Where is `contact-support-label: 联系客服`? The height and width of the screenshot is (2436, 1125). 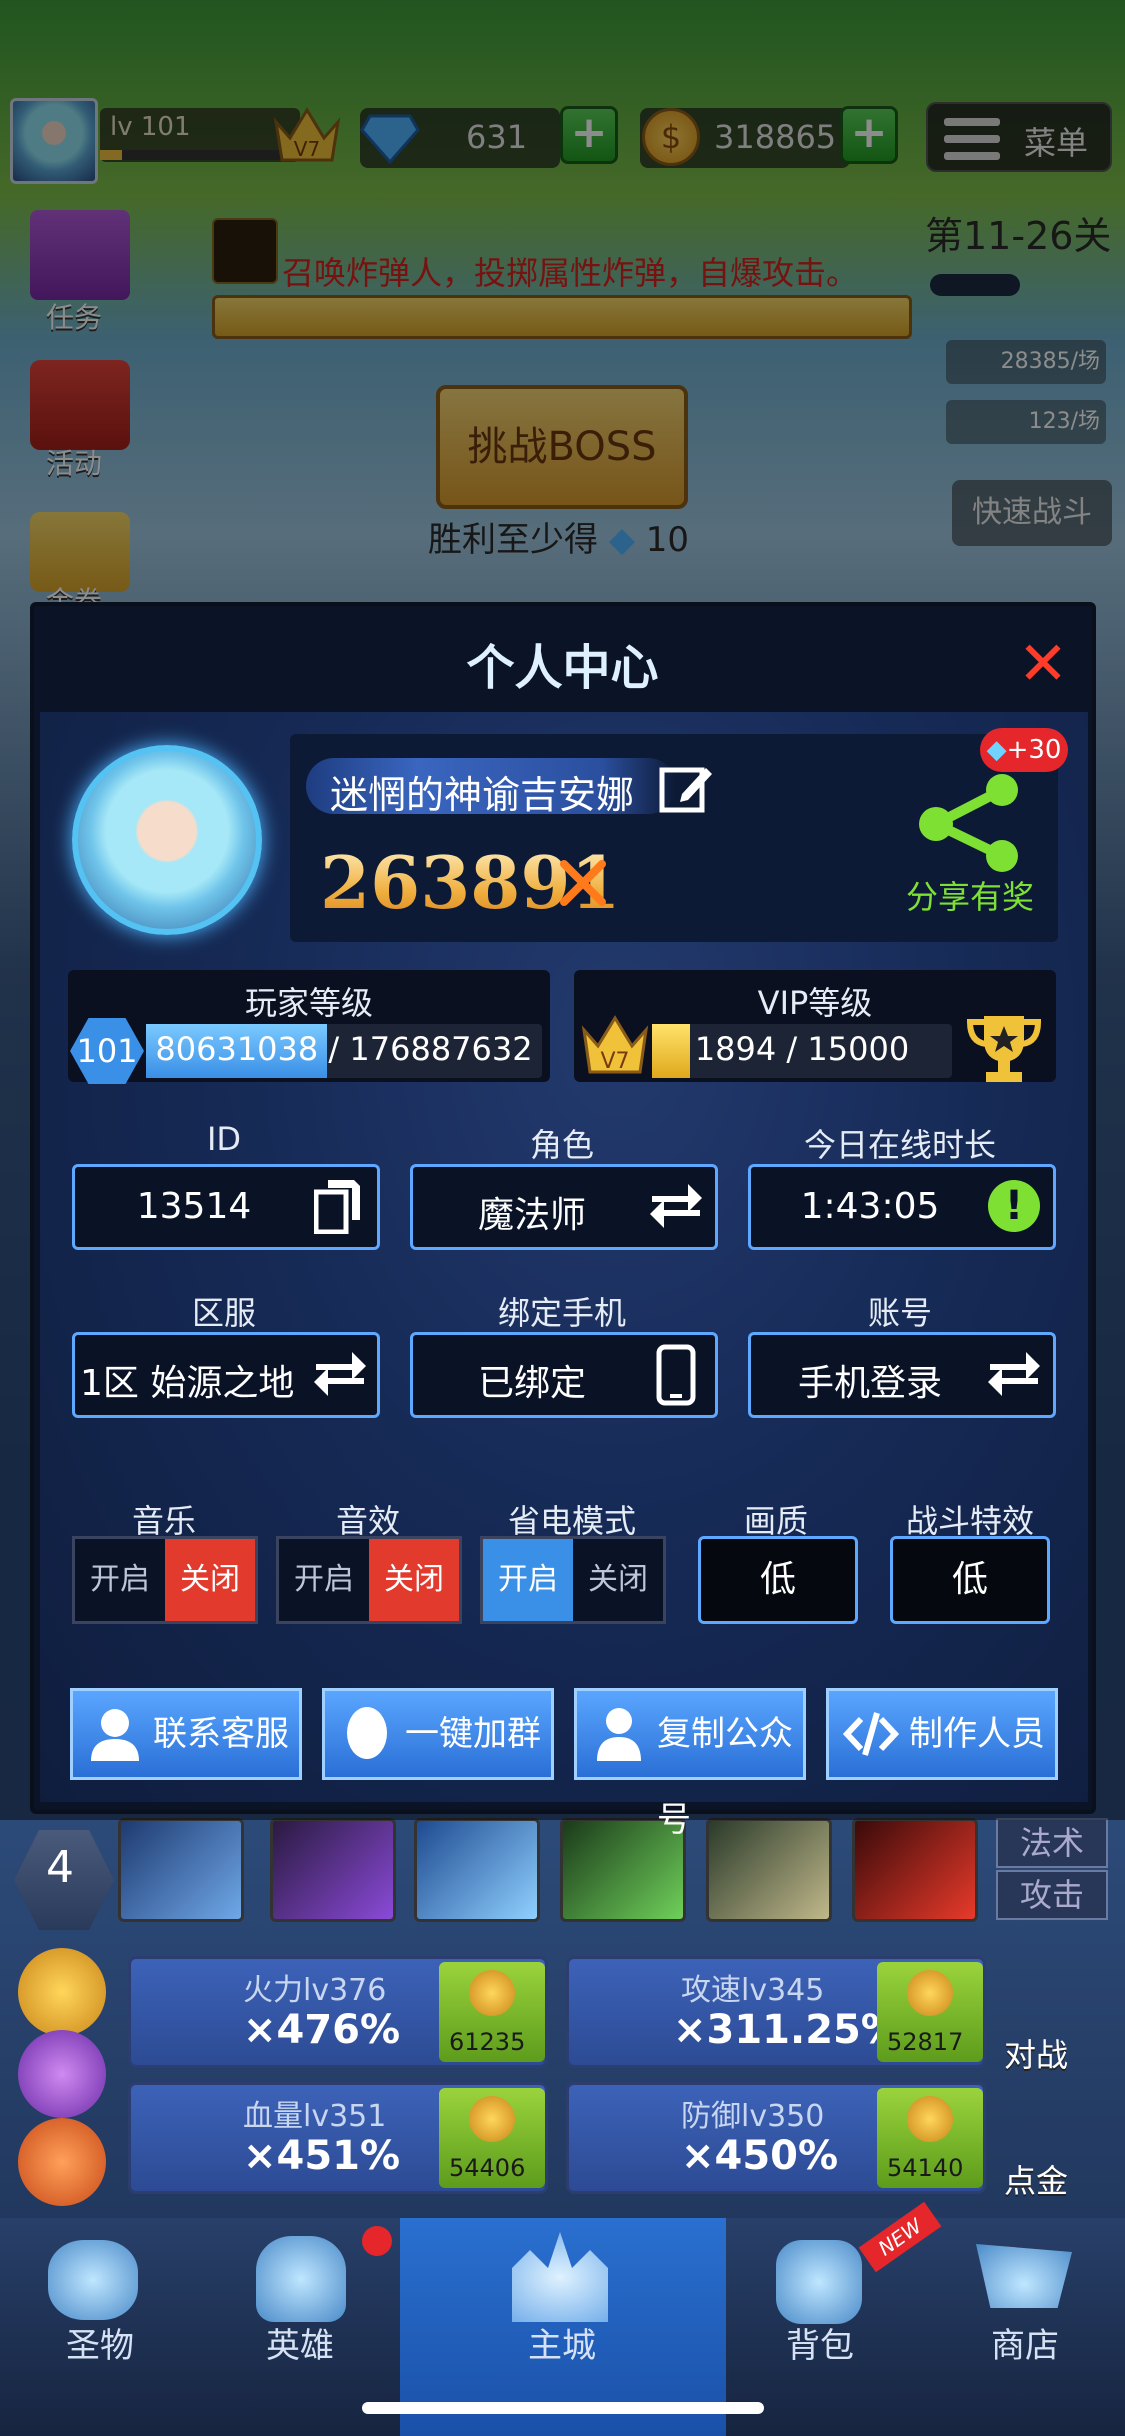
contact-support-label: 联系客服 is located at coordinates (221, 1734).